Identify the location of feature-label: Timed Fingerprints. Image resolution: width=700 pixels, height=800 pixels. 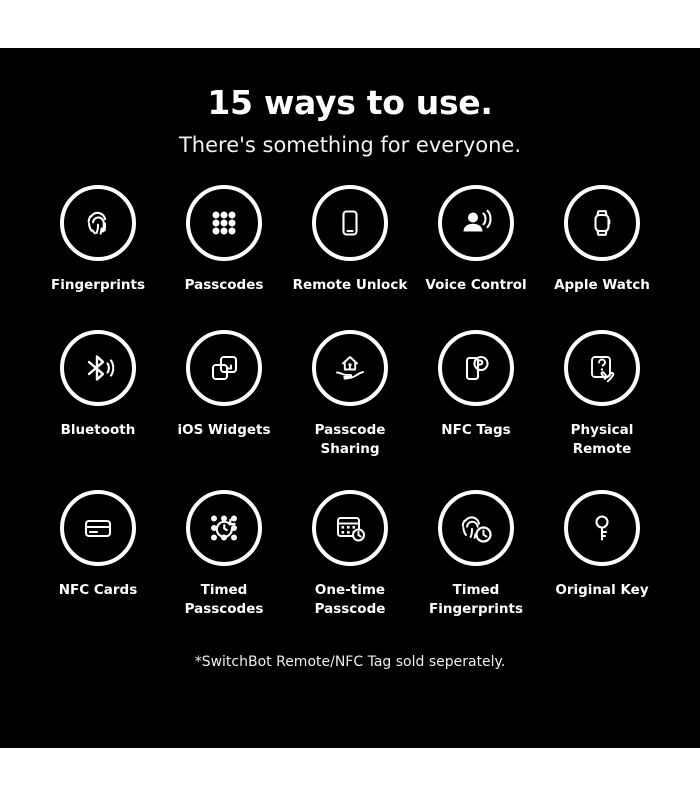
(476, 599).